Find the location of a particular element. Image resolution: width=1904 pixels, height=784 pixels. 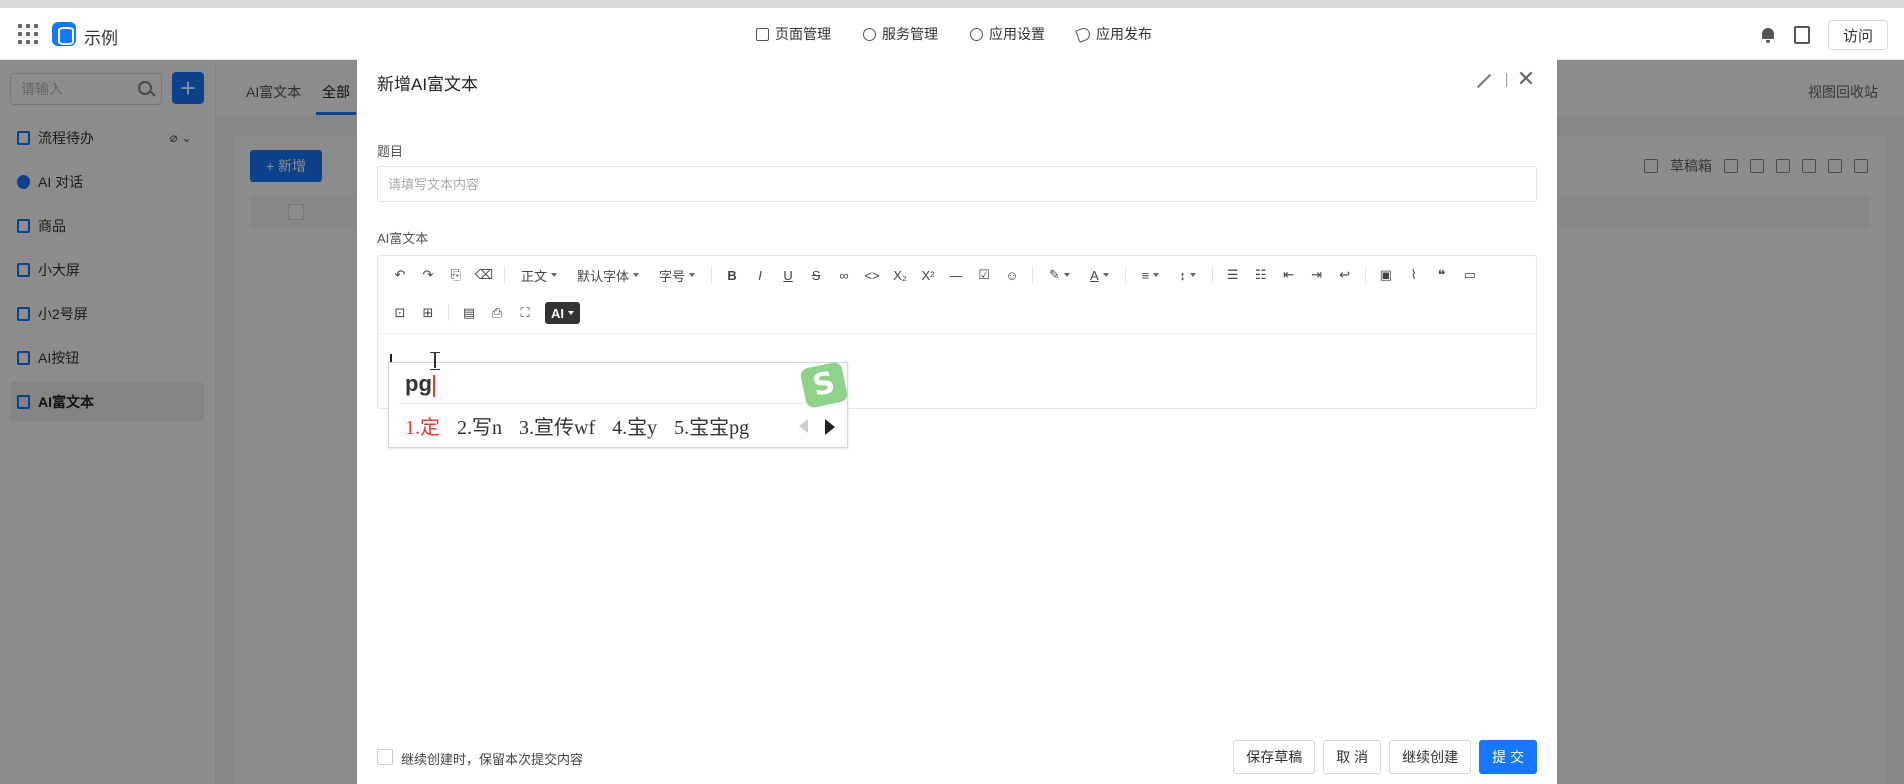

ime-candidate: 4.宝y is located at coordinates (634, 425).